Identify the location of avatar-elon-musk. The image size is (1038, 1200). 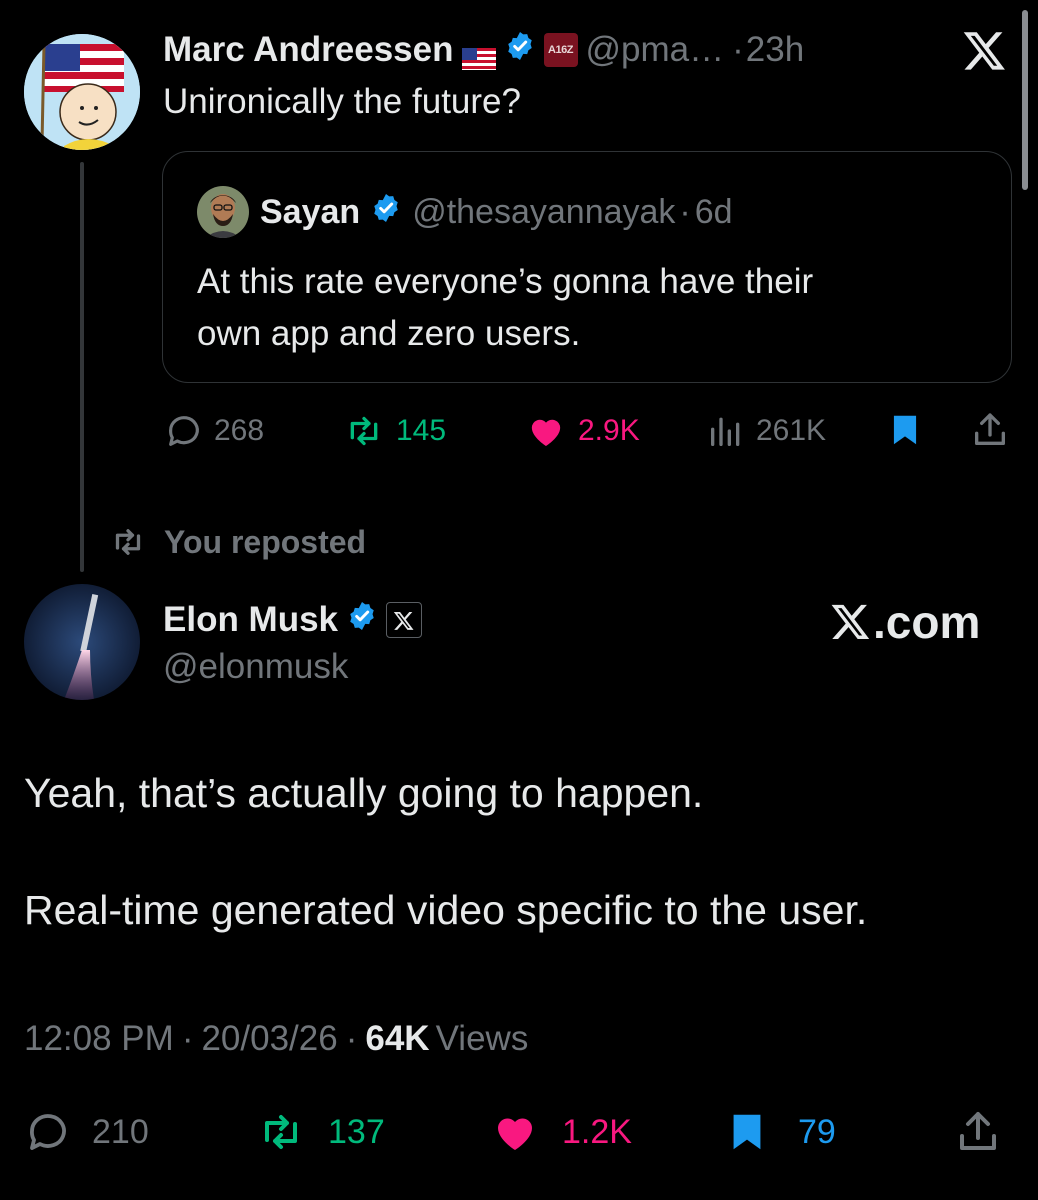
(82, 642).